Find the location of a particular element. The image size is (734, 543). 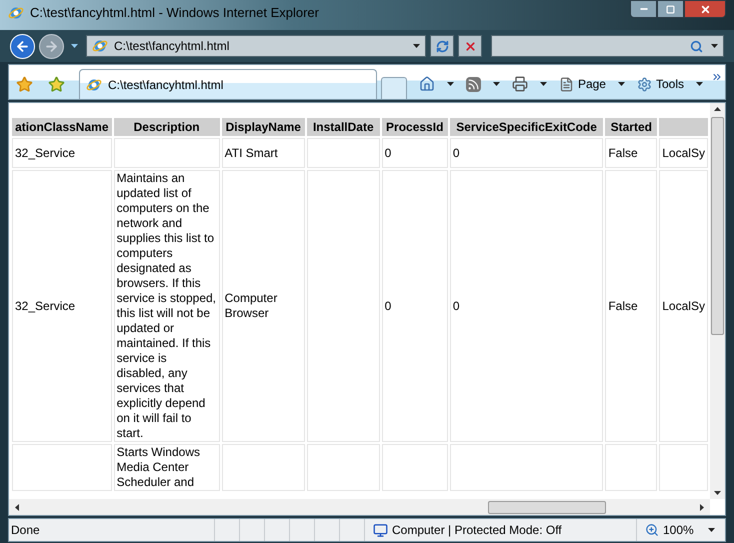

stop-button is located at coordinates (470, 46).